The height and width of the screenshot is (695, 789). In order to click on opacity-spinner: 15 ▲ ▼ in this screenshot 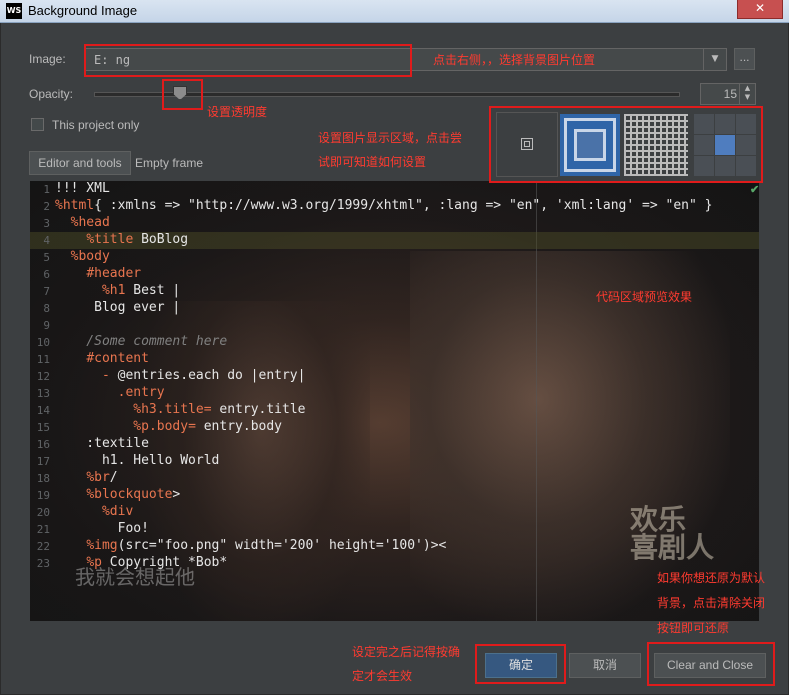, I will do `click(728, 94)`.